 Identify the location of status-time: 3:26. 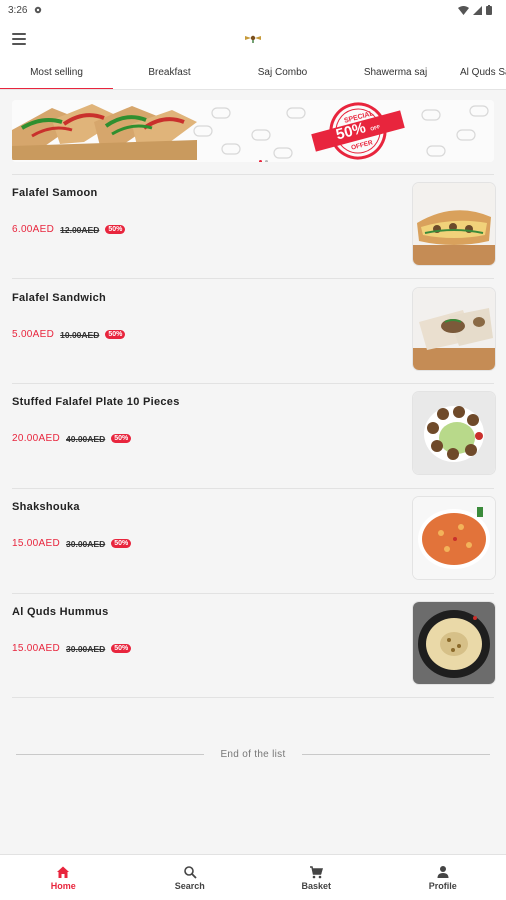
(18, 10).